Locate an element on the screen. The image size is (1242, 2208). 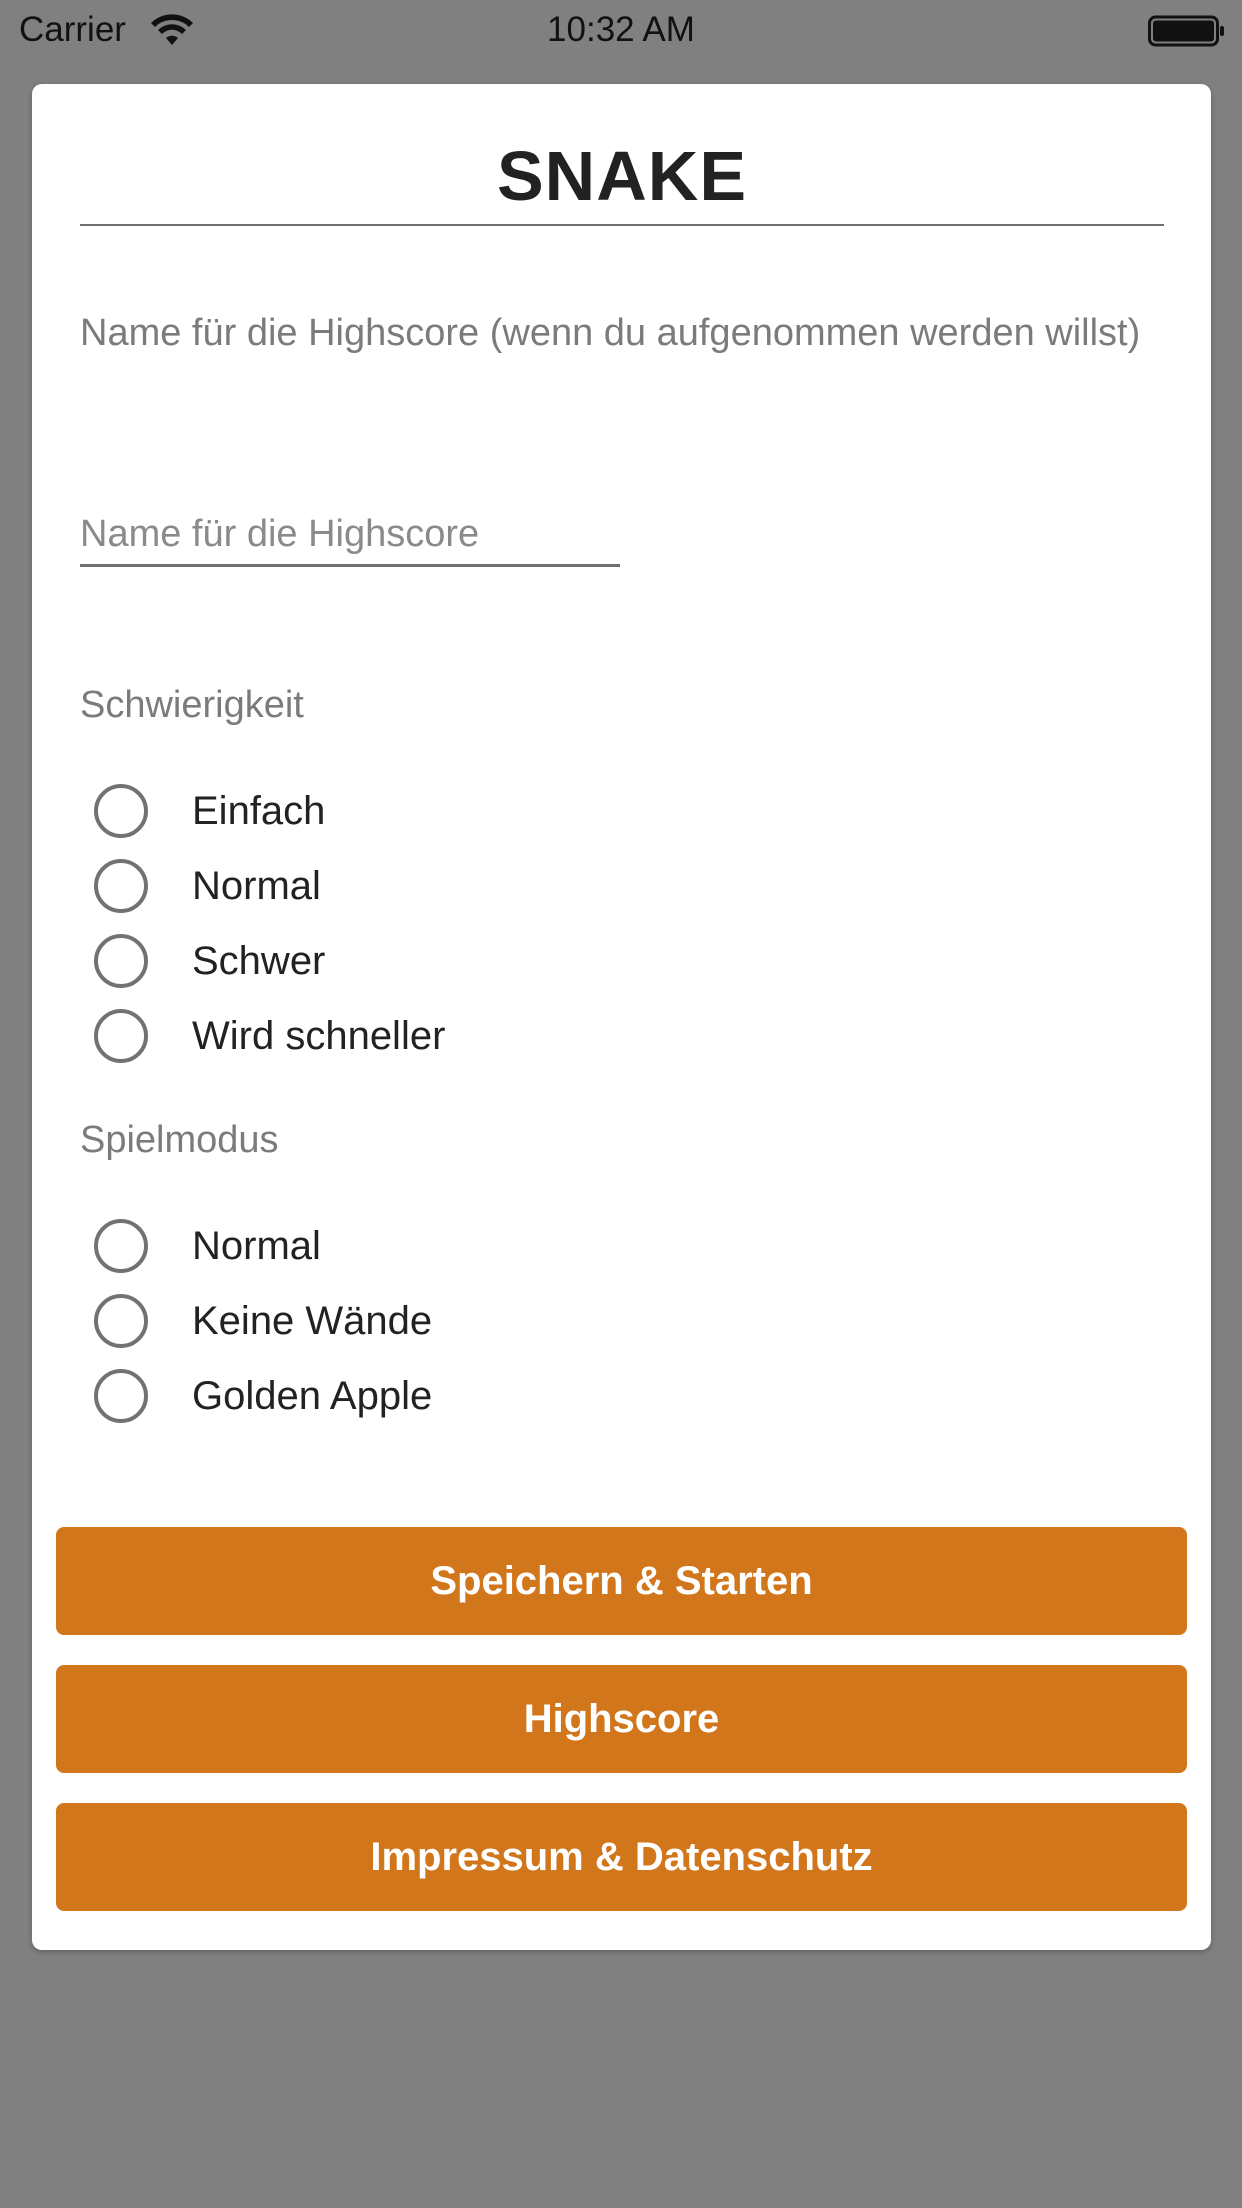
highscore-button: Highscore is located at coordinates (621, 1719).